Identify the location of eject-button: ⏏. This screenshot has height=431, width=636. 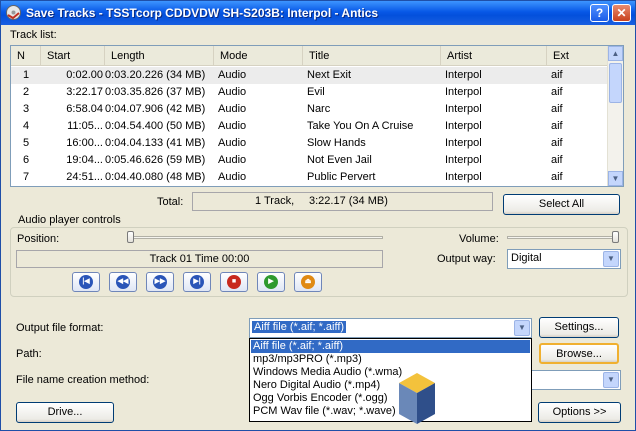
(308, 282).